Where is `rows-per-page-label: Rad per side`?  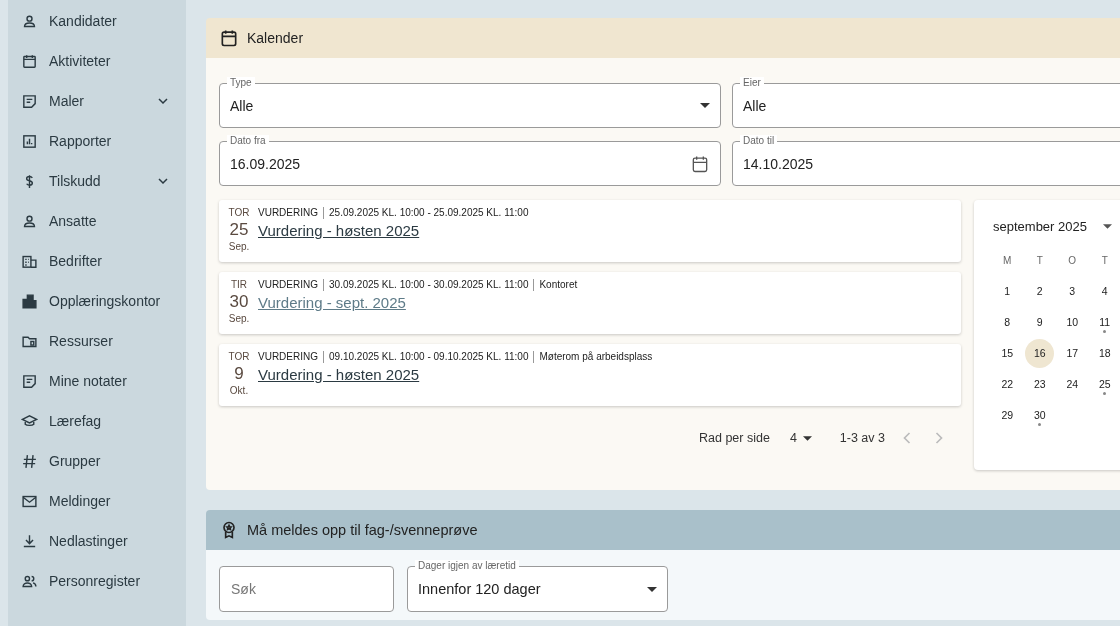 rows-per-page-label: Rad per side is located at coordinates (734, 438).